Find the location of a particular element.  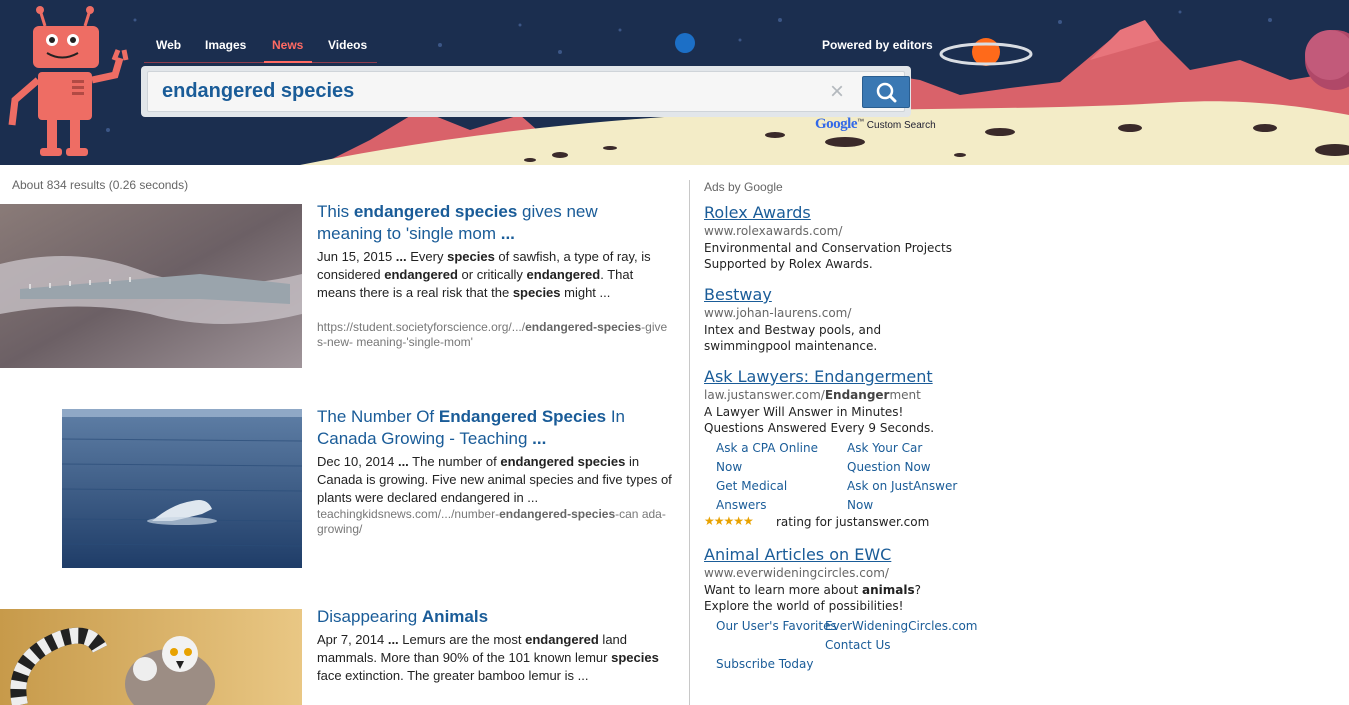

tab-images: Images is located at coordinates (225, 45).